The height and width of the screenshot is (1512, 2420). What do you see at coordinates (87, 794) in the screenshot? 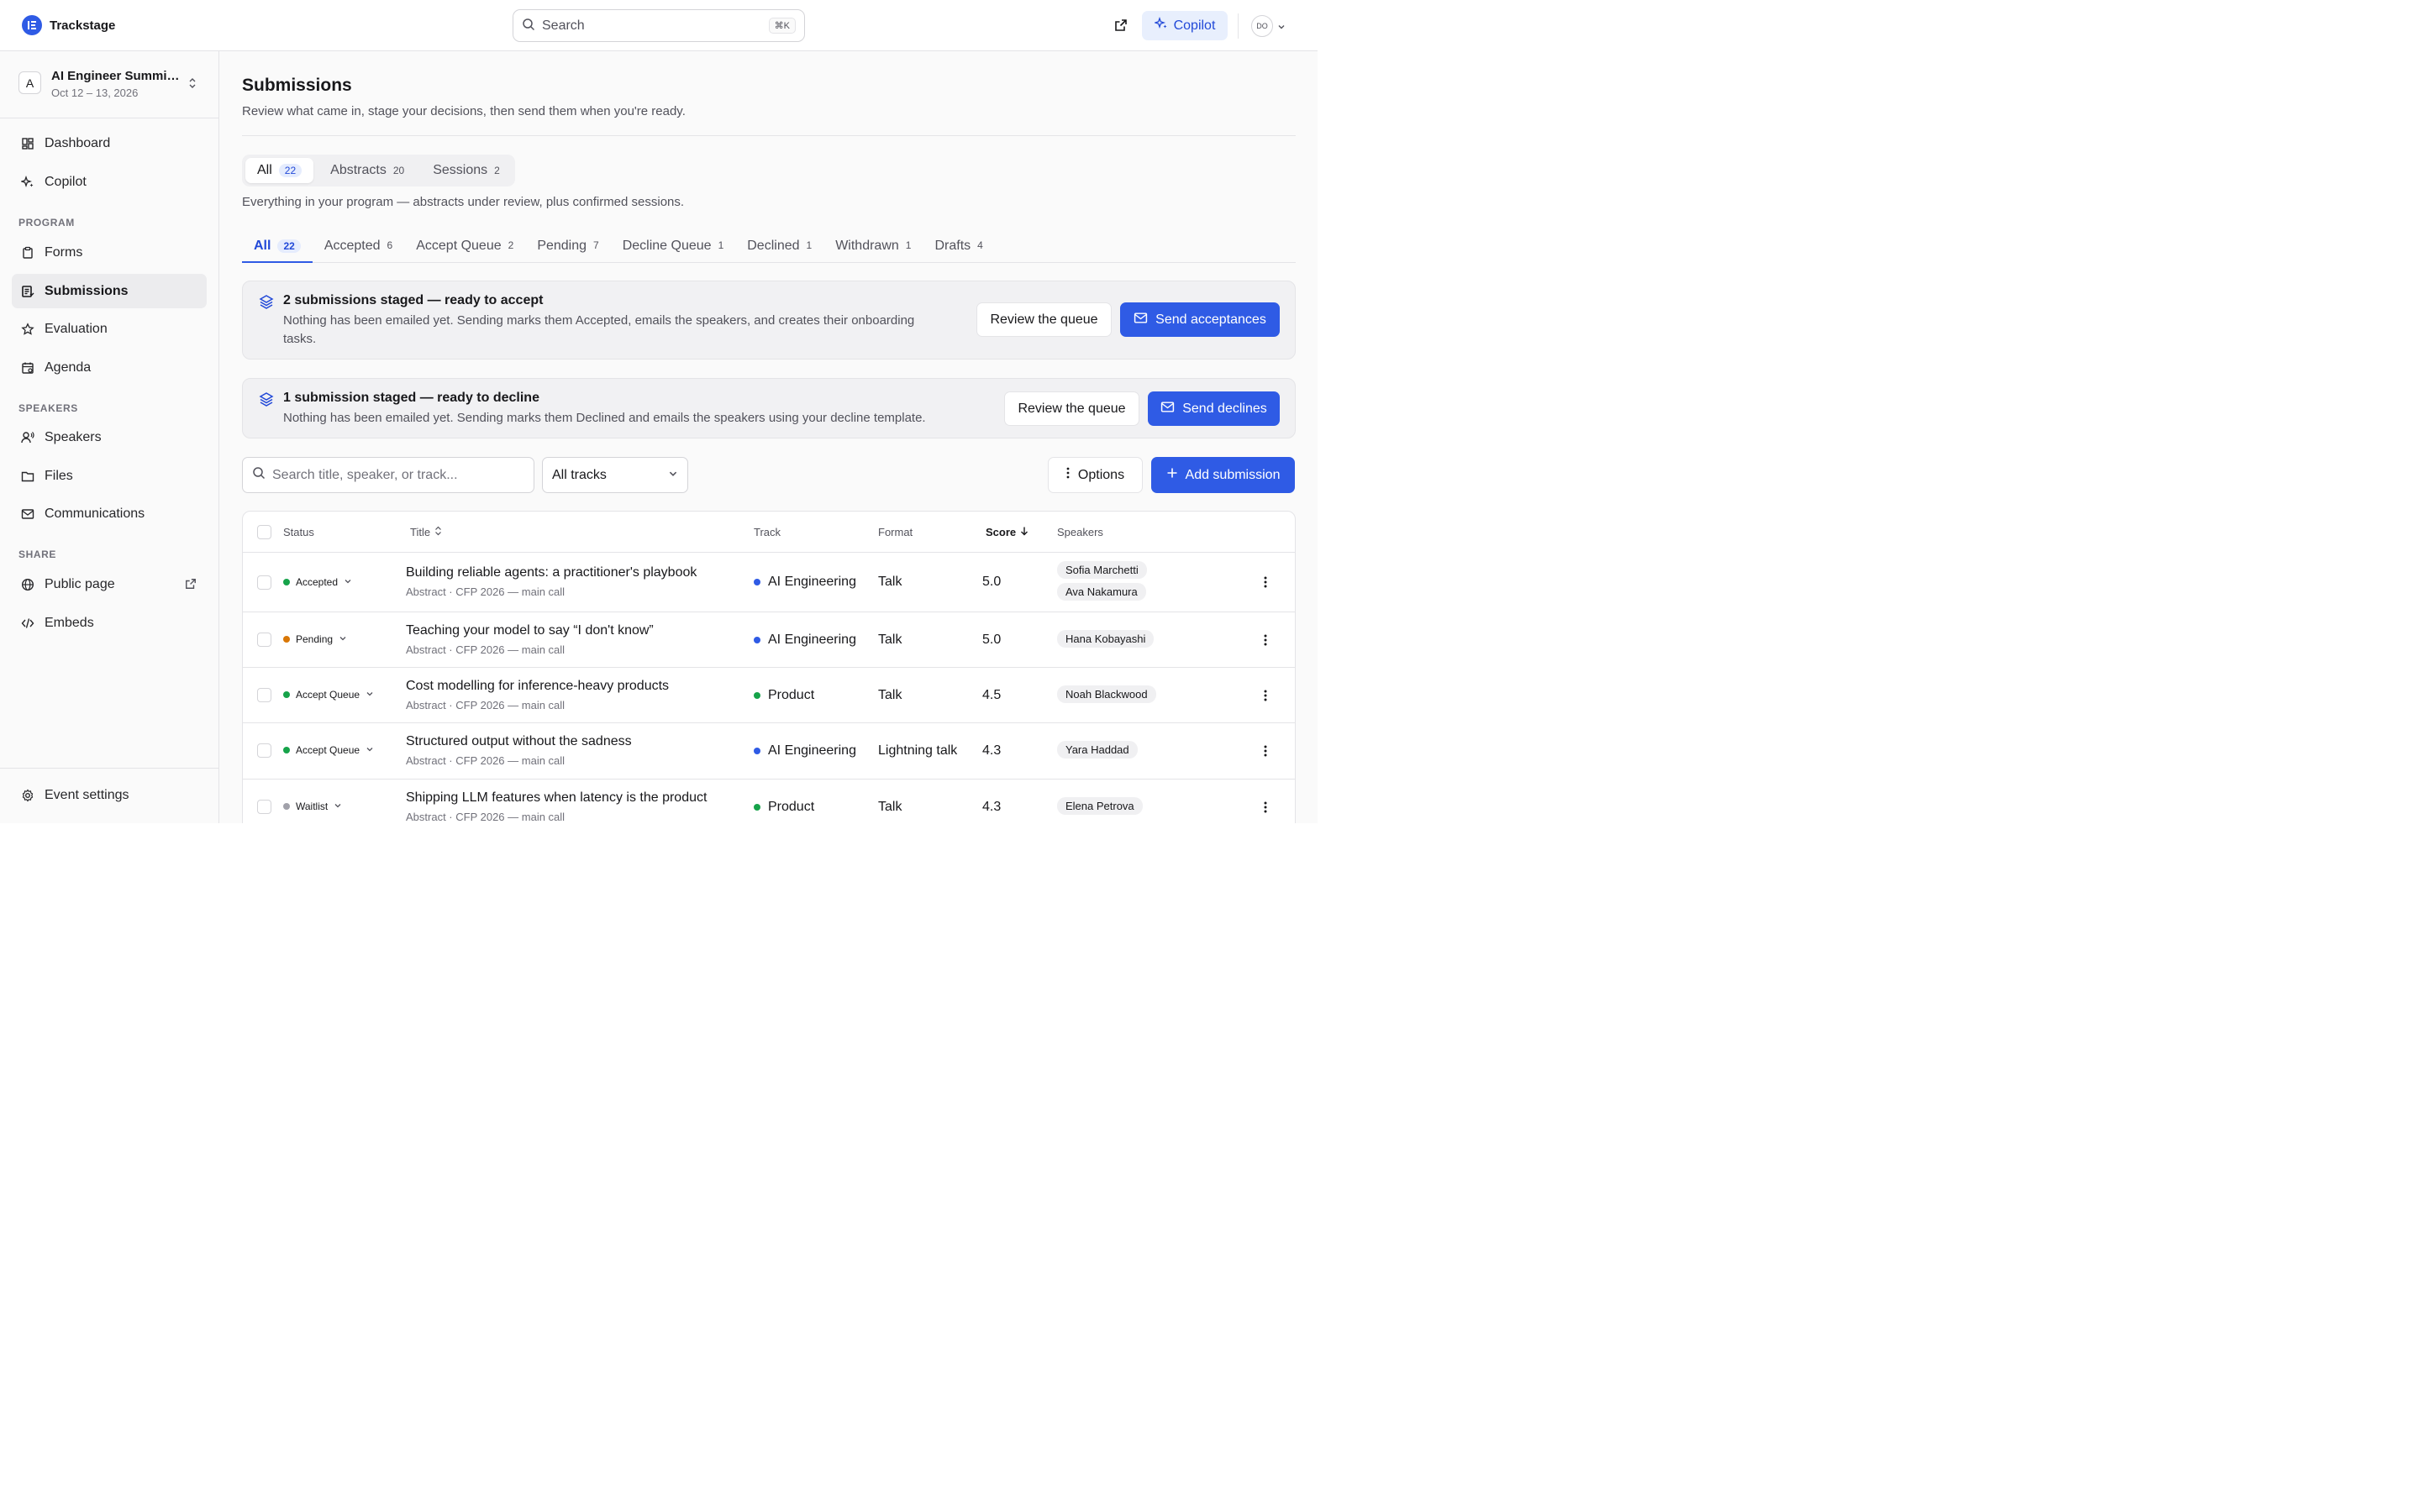
I see `sidebar-item-label: Event settings` at bounding box center [87, 794].